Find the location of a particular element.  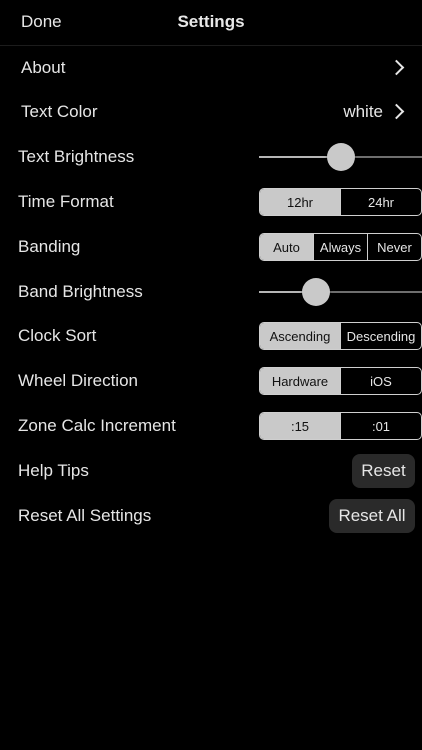

text-color-value: white is located at coordinates (363, 111).